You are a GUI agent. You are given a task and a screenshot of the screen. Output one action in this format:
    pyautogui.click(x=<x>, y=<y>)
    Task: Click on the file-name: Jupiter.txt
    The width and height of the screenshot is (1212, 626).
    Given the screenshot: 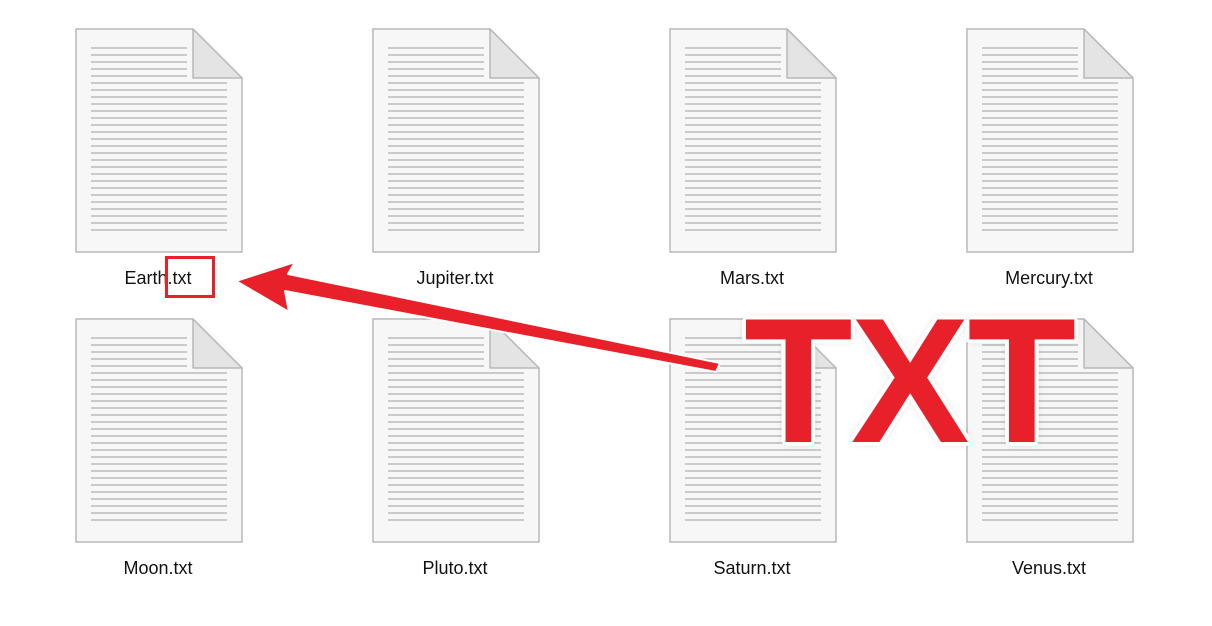 What is the action you would take?
    pyautogui.click(x=455, y=278)
    